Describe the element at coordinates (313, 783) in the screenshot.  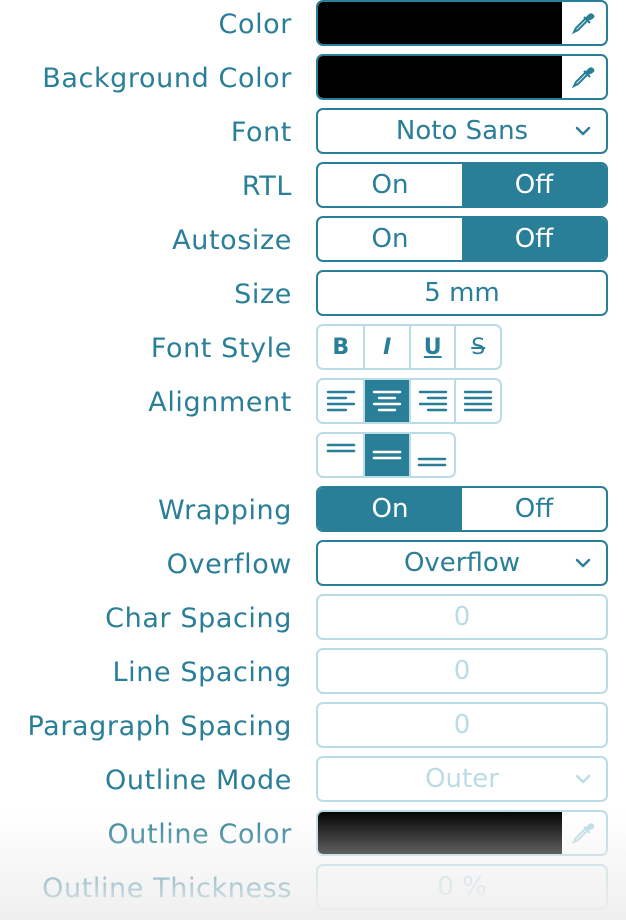
I see `outline-mode-row: Outline Mode Outer` at that location.